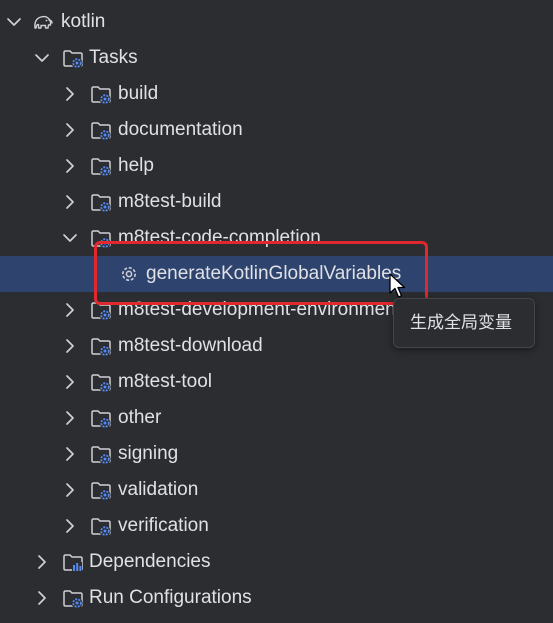 The image size is (553, 623). I want to click on tree-node-label: m8test-tool, so click(165, 381).